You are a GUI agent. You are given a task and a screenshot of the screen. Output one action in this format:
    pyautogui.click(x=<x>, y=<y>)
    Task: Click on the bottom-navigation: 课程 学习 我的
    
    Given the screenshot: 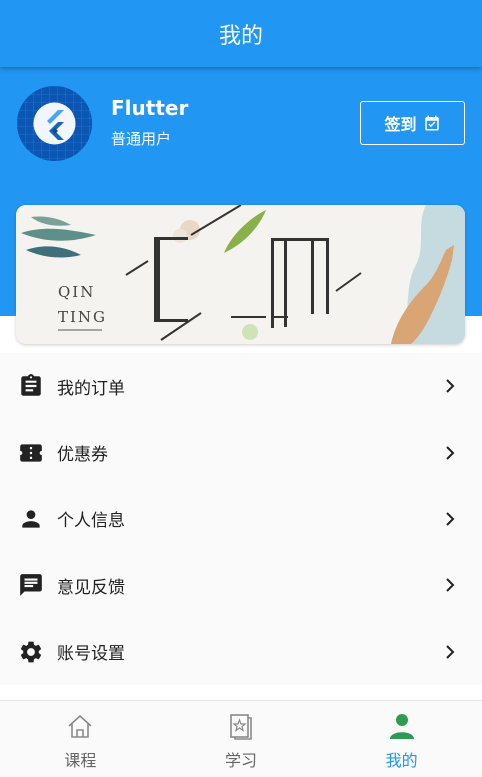 What is the action you would take?
    pyautogui.click(x=241, y=738)
    